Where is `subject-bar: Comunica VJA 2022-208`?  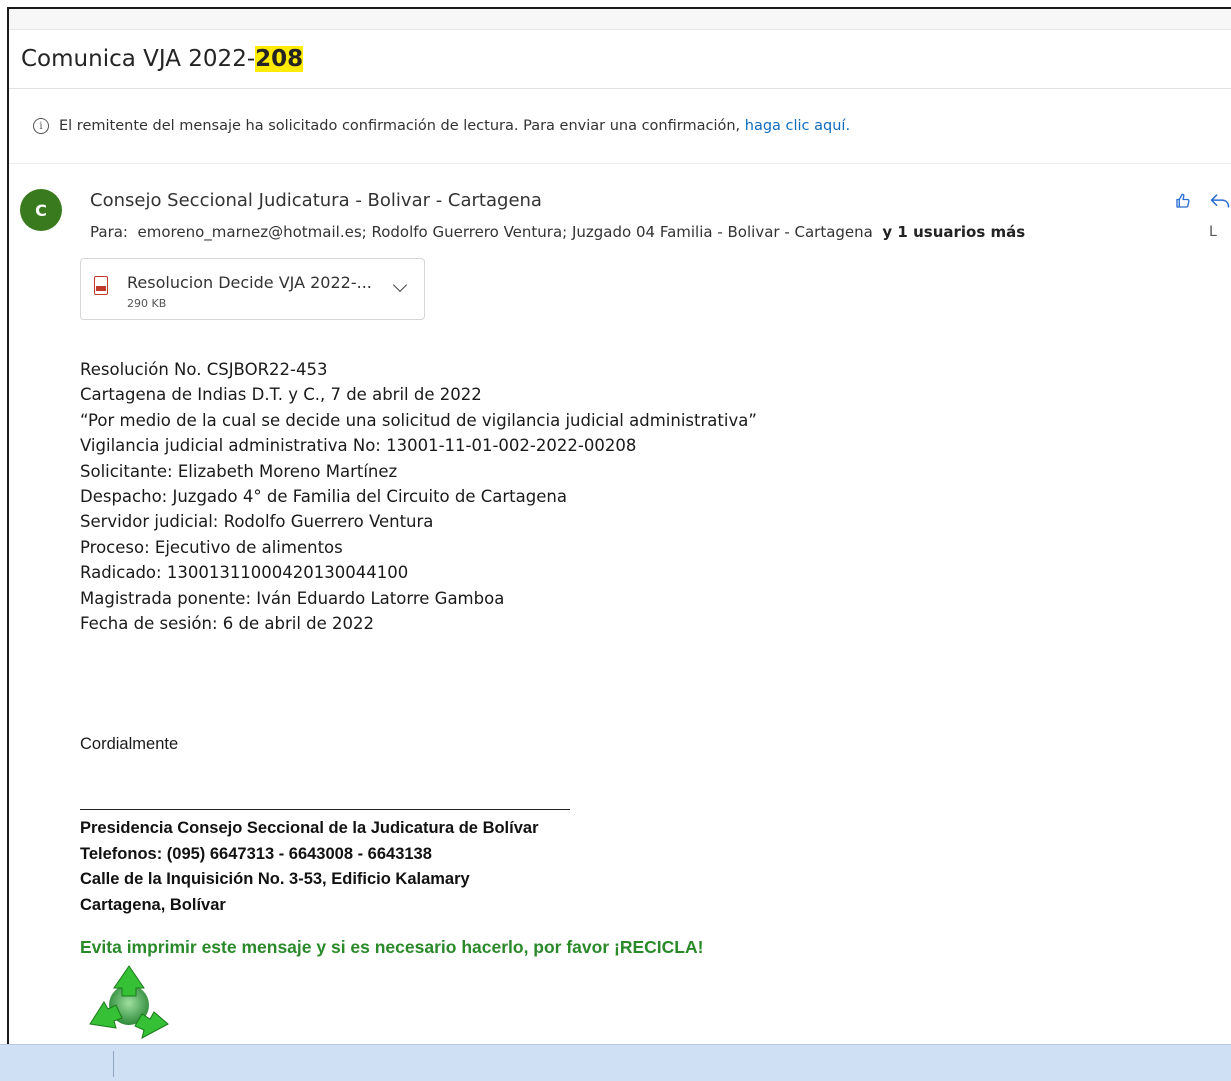
subject-bar: Comunica VJA 2022-208 is located at coordinates (620, 59).